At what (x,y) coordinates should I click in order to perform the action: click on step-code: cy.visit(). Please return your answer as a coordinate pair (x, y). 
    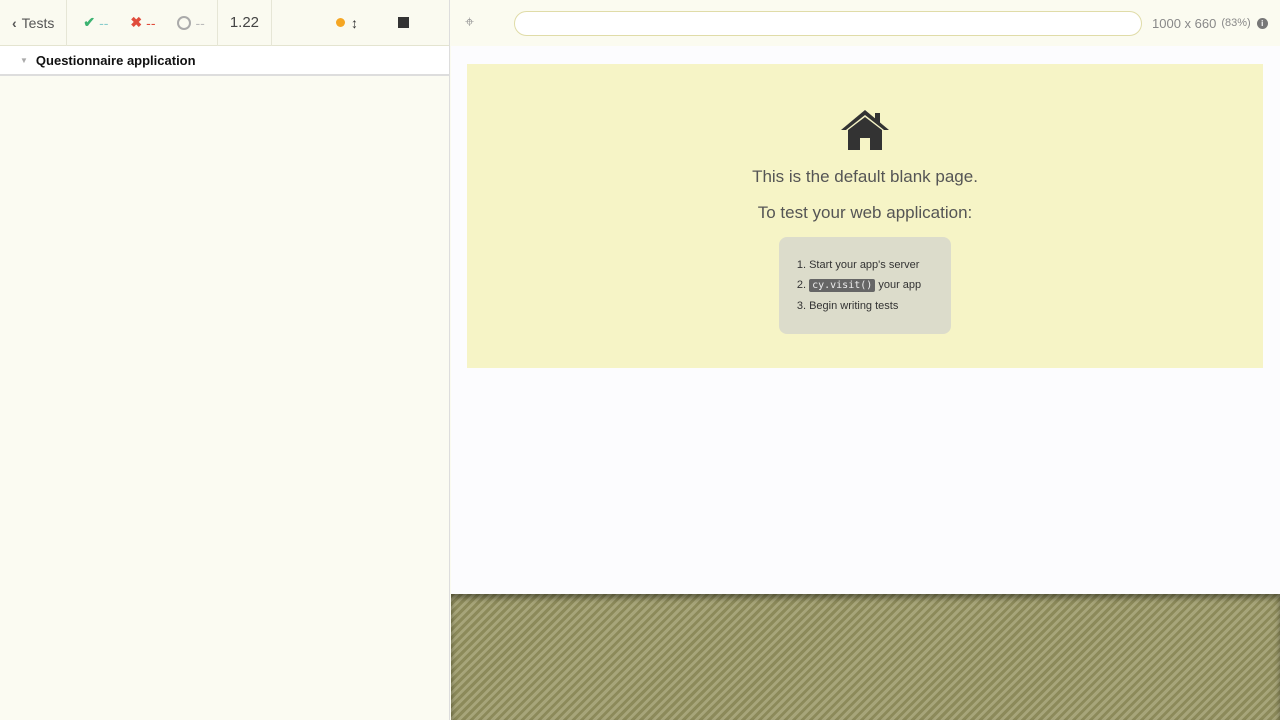
    Looking at the image, I should click on (842, 285).